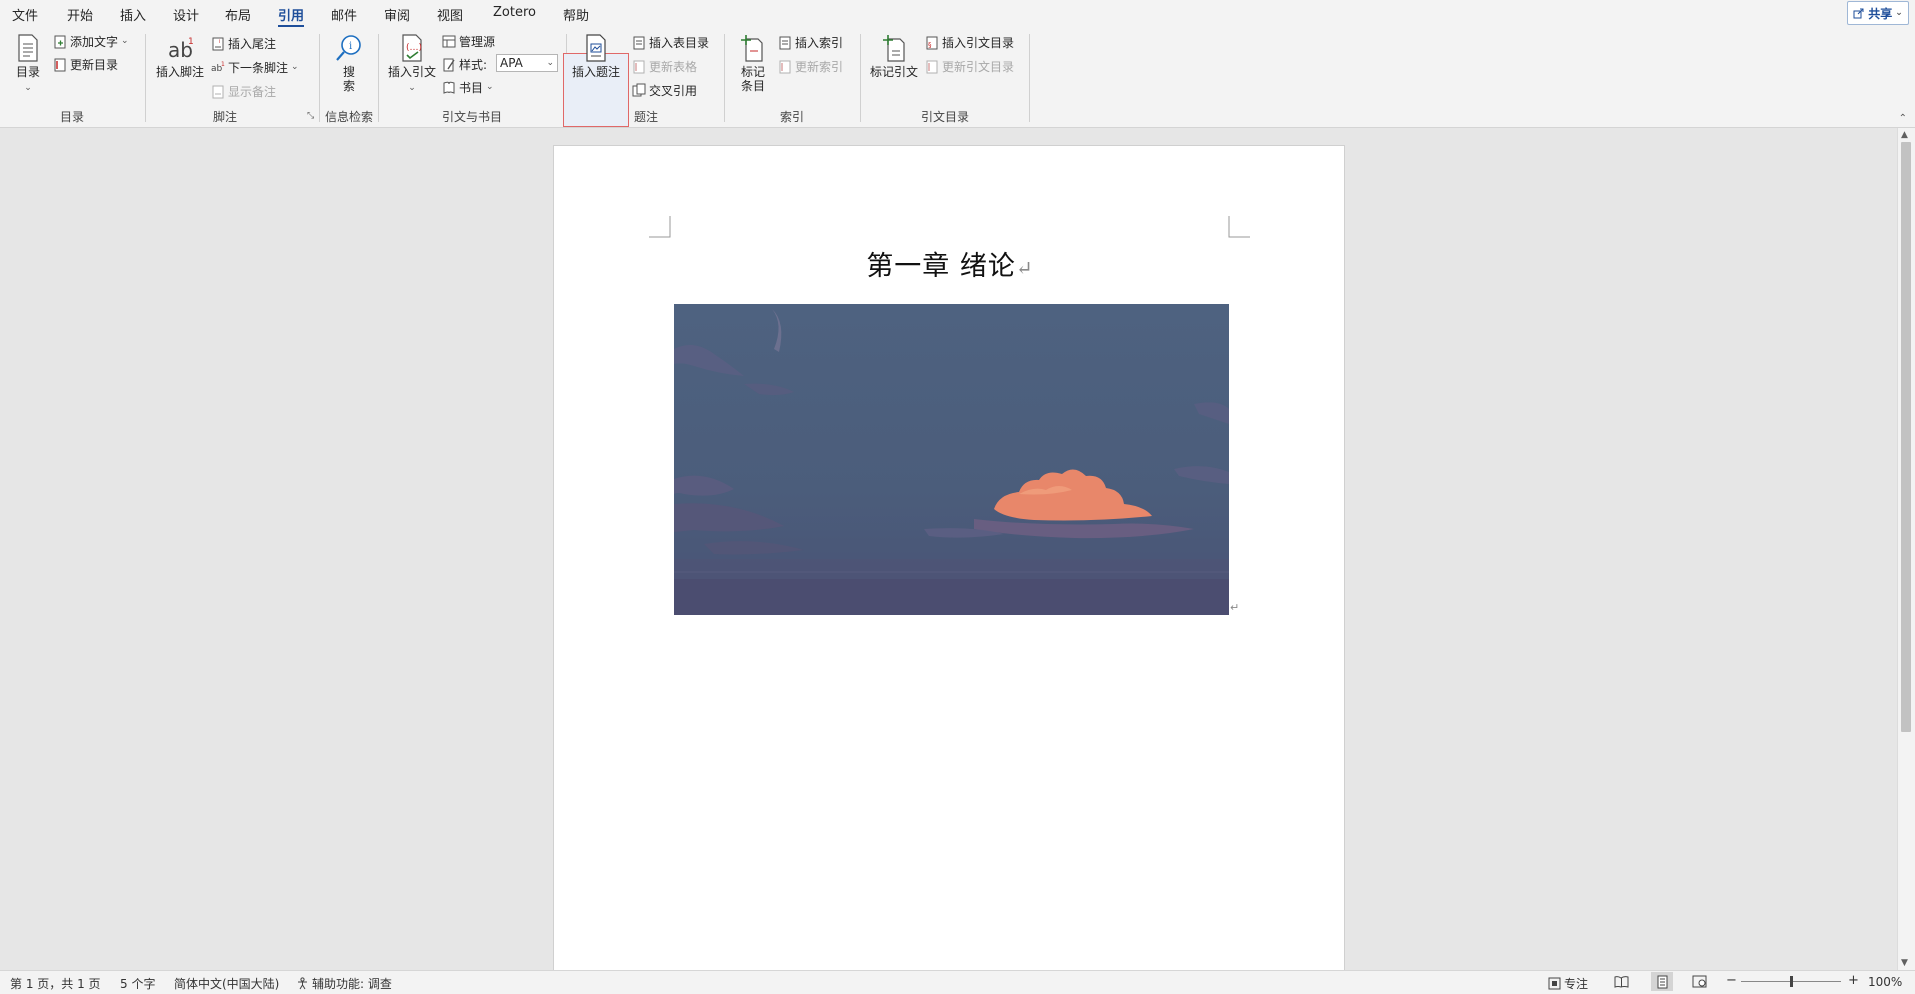 This screenshot has width=1915, height=994. What do you see at coordinates (1791, 981) in the screenshot?
I see `zoom-slider-thumb` at bounding box center [1791, 981].